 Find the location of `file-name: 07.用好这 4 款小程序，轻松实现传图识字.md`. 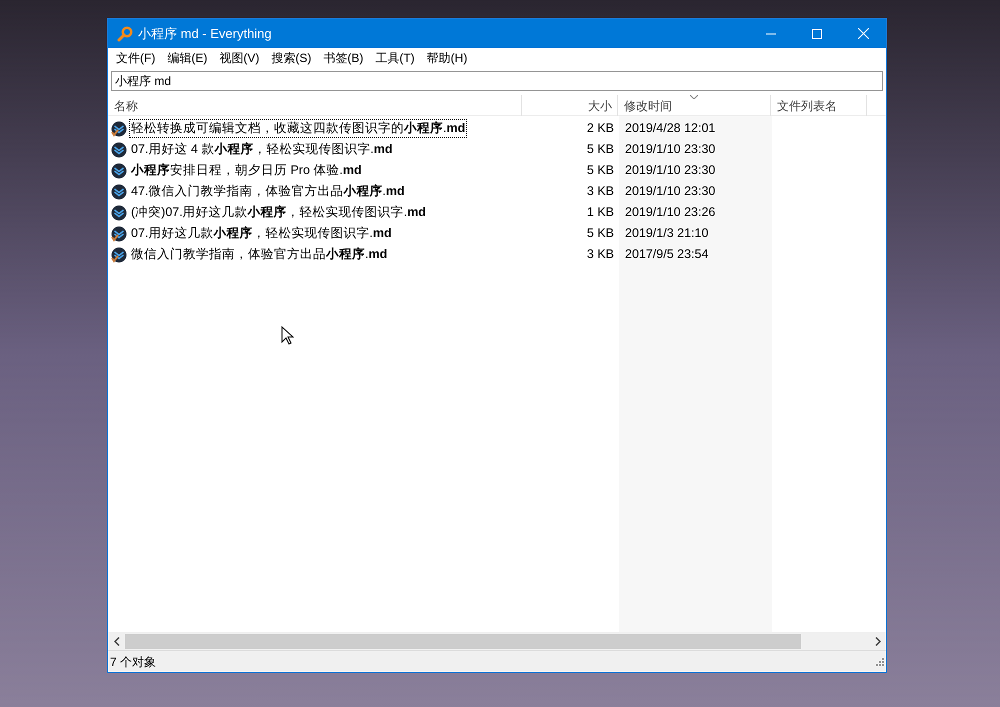

file-name: 07.用好这 4 款小程序，轻松实现传图识字.md is located at coordinates (262, 149).